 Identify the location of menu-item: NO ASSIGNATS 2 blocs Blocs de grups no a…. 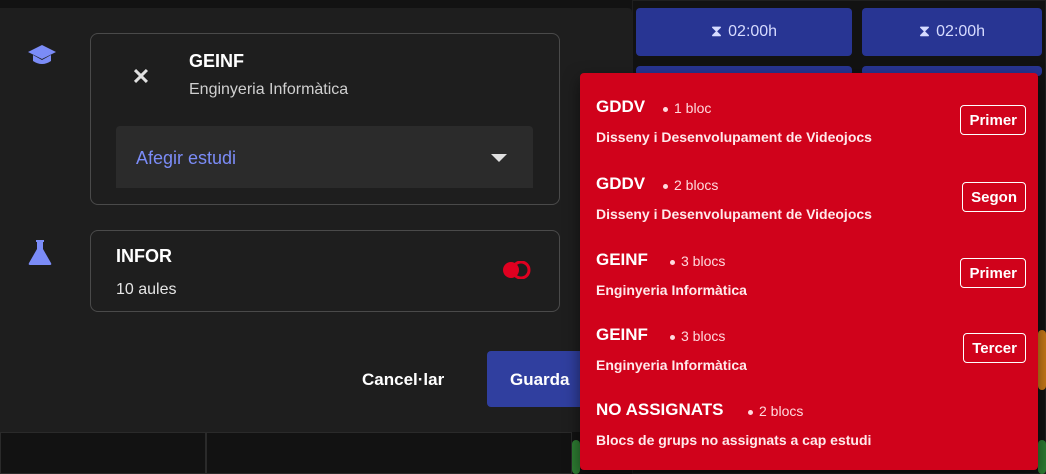
(811, 434).